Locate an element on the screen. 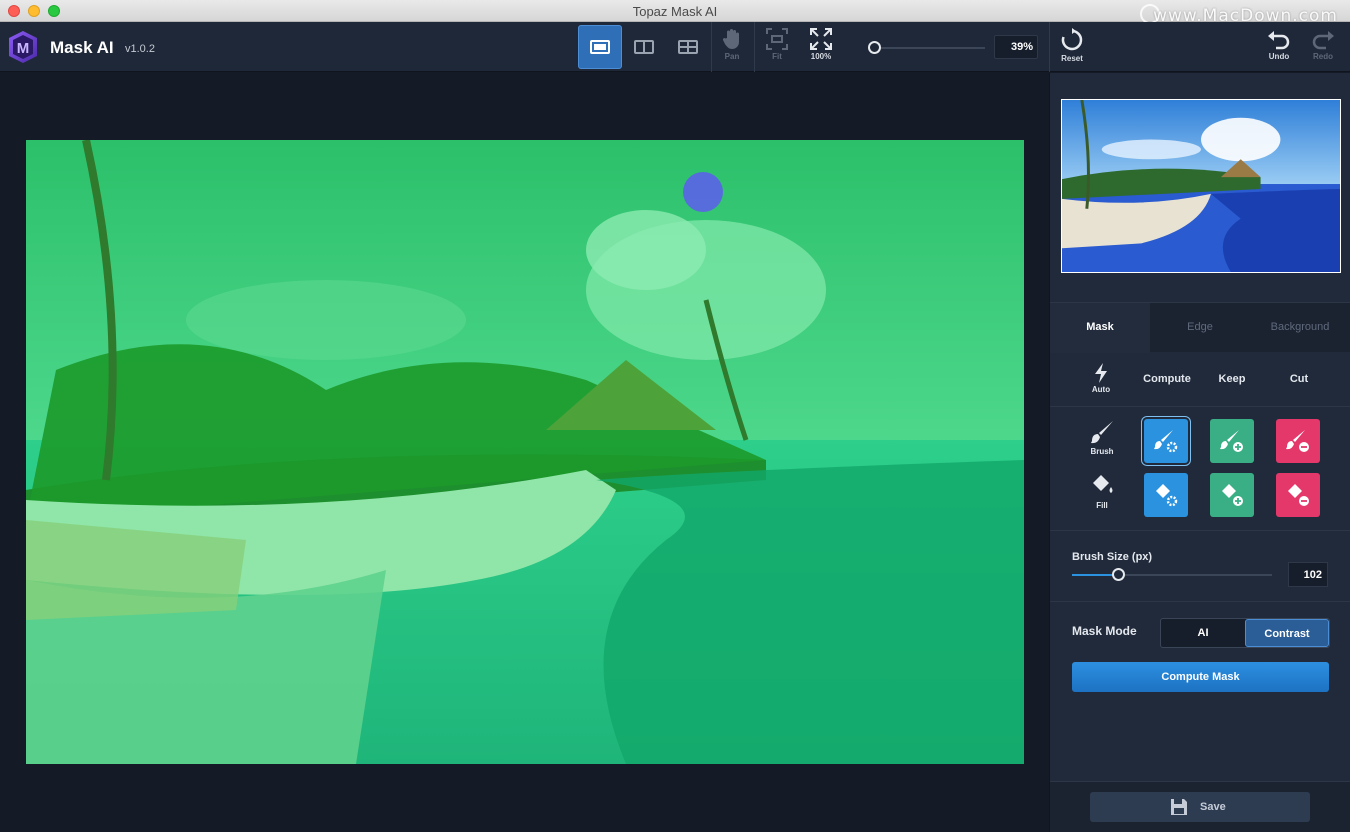 The image size is (1350, 832). pan-button: Pan is located at coordinates (732, 48).